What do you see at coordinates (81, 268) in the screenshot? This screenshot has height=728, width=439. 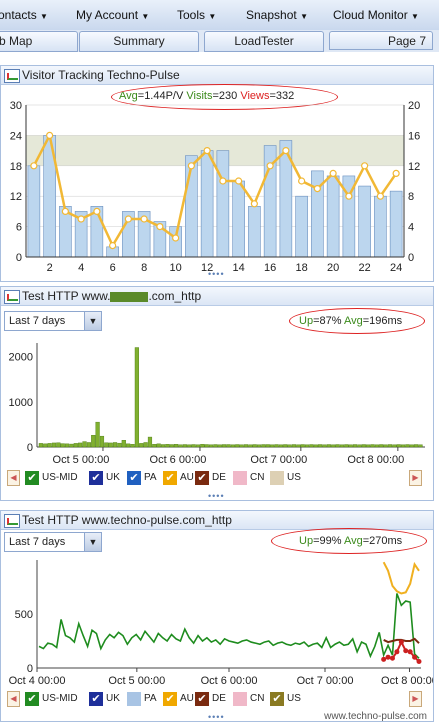 I see `x-tick-label: 4` at bounding box center [81, 268].